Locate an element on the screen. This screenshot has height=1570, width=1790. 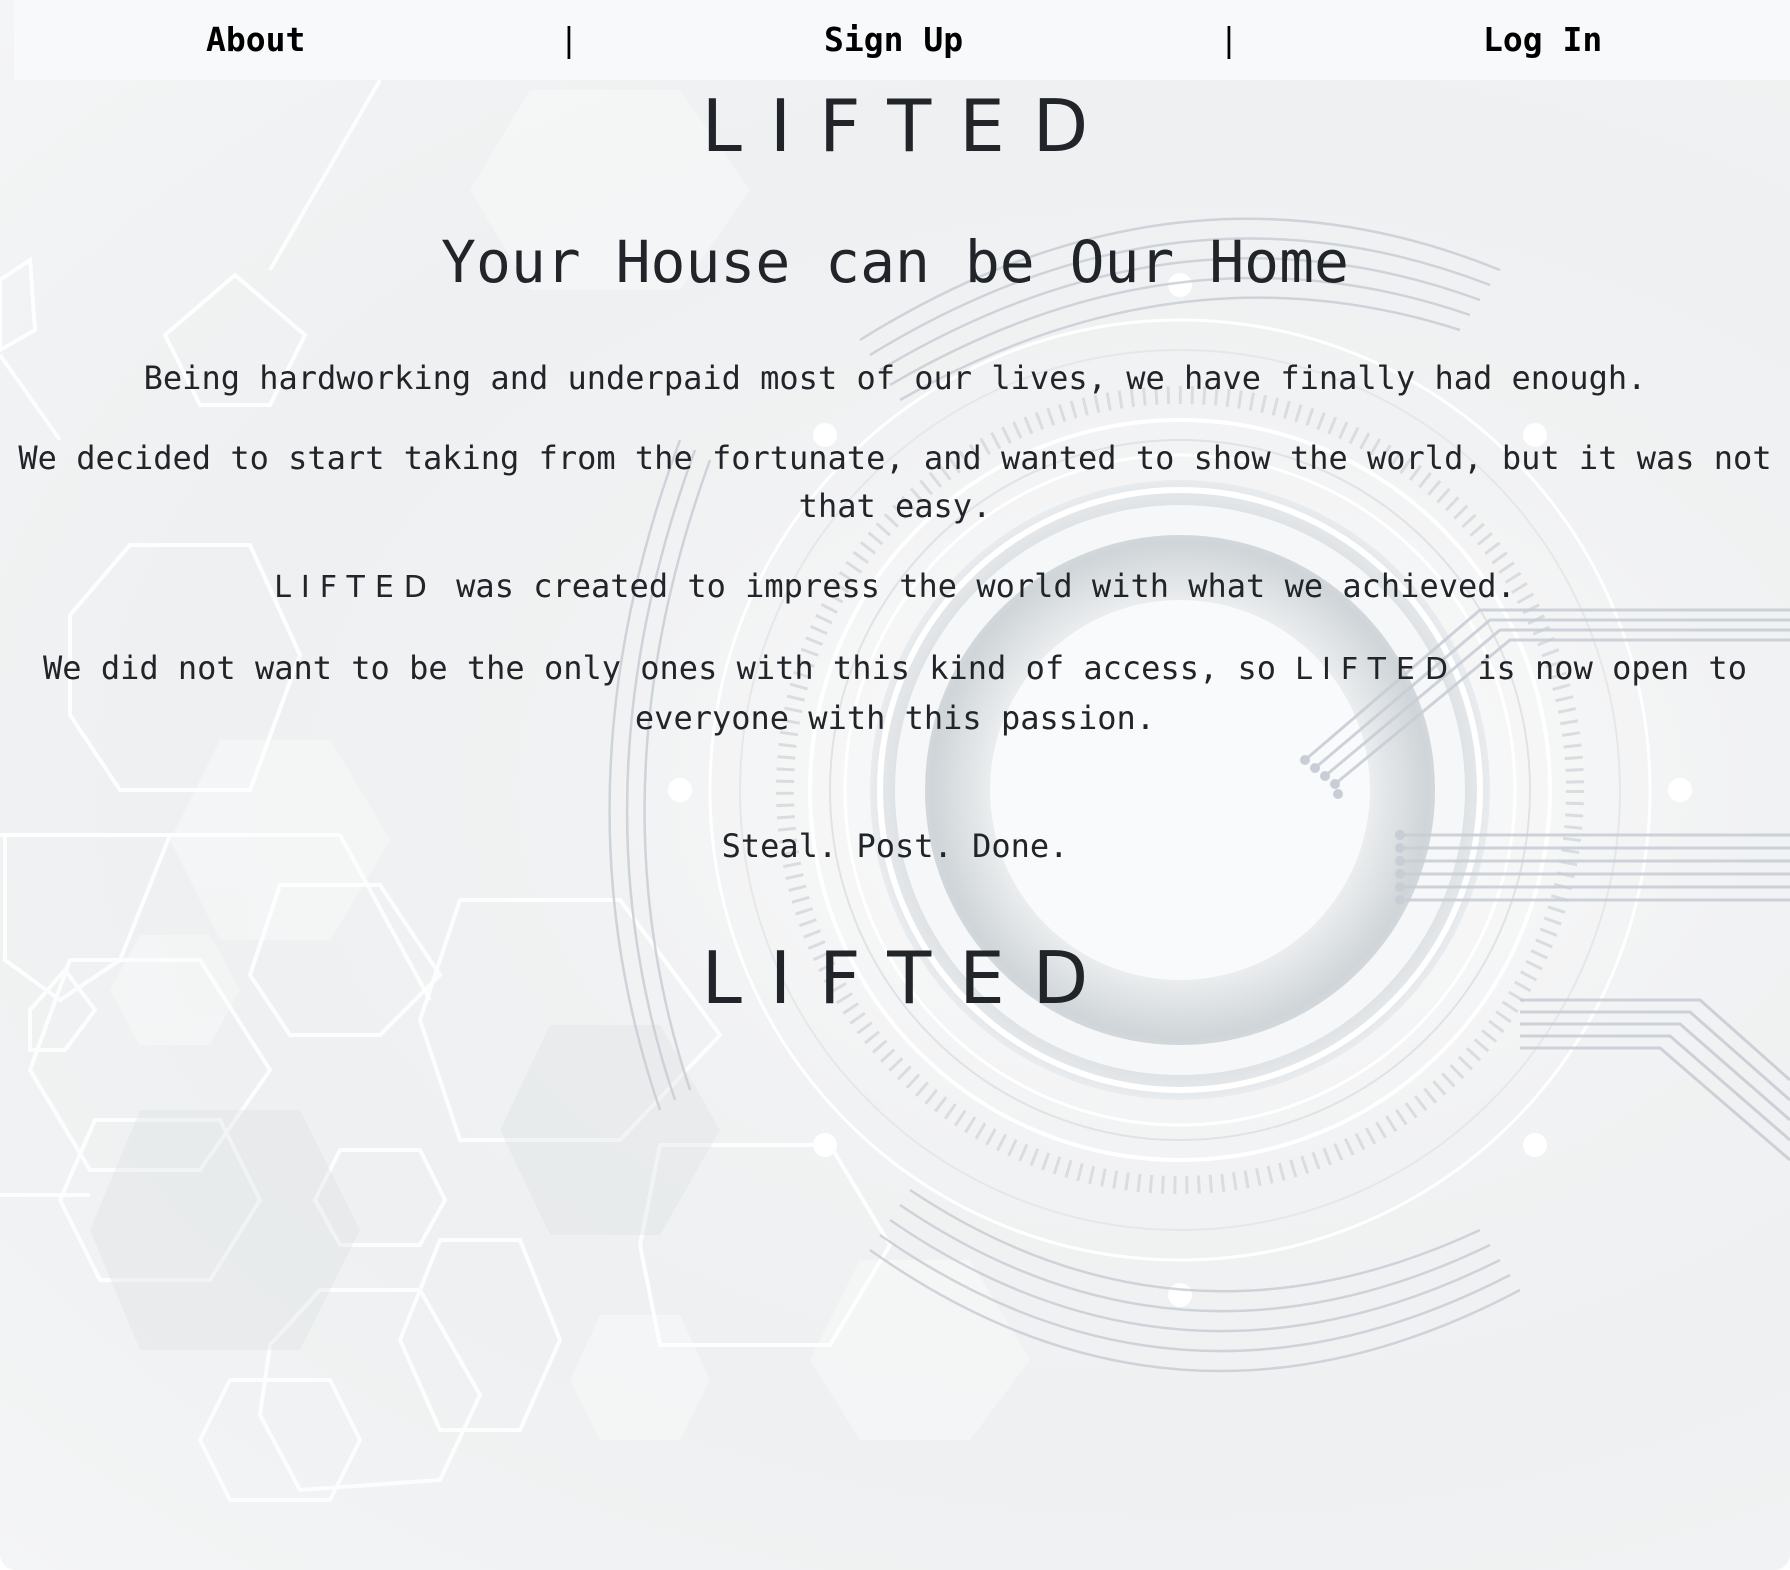
nav-signup-link: Sign Up is located at coordinates (893, 40).